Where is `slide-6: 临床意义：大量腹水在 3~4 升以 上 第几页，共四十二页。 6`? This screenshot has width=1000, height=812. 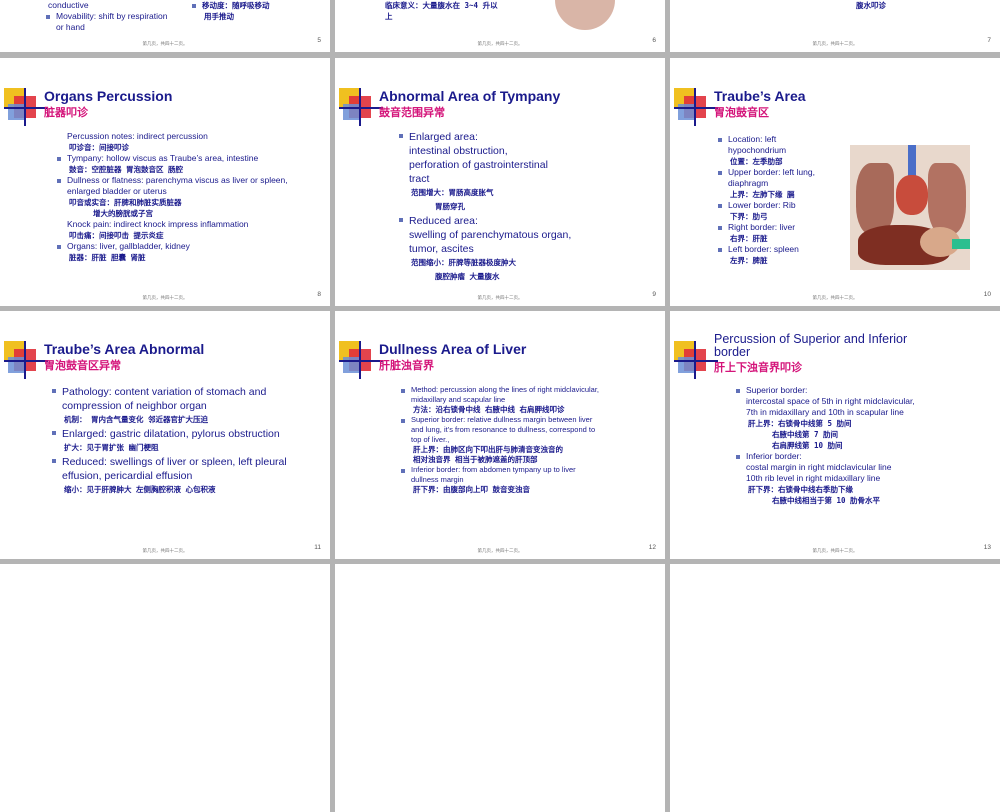
slide-6: 临床意义：大量腹水在 3~4 升以 上 第几页，共四十二页。 6 is located at coordinates (500, 26).